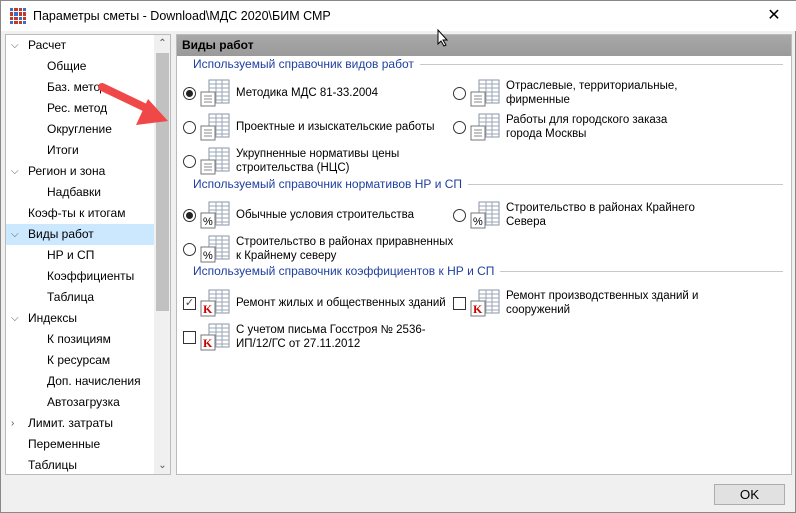 The width and height of the screenshot is (796, 513). I want to click on tree-item-label: Итоги, so click(63, 150).